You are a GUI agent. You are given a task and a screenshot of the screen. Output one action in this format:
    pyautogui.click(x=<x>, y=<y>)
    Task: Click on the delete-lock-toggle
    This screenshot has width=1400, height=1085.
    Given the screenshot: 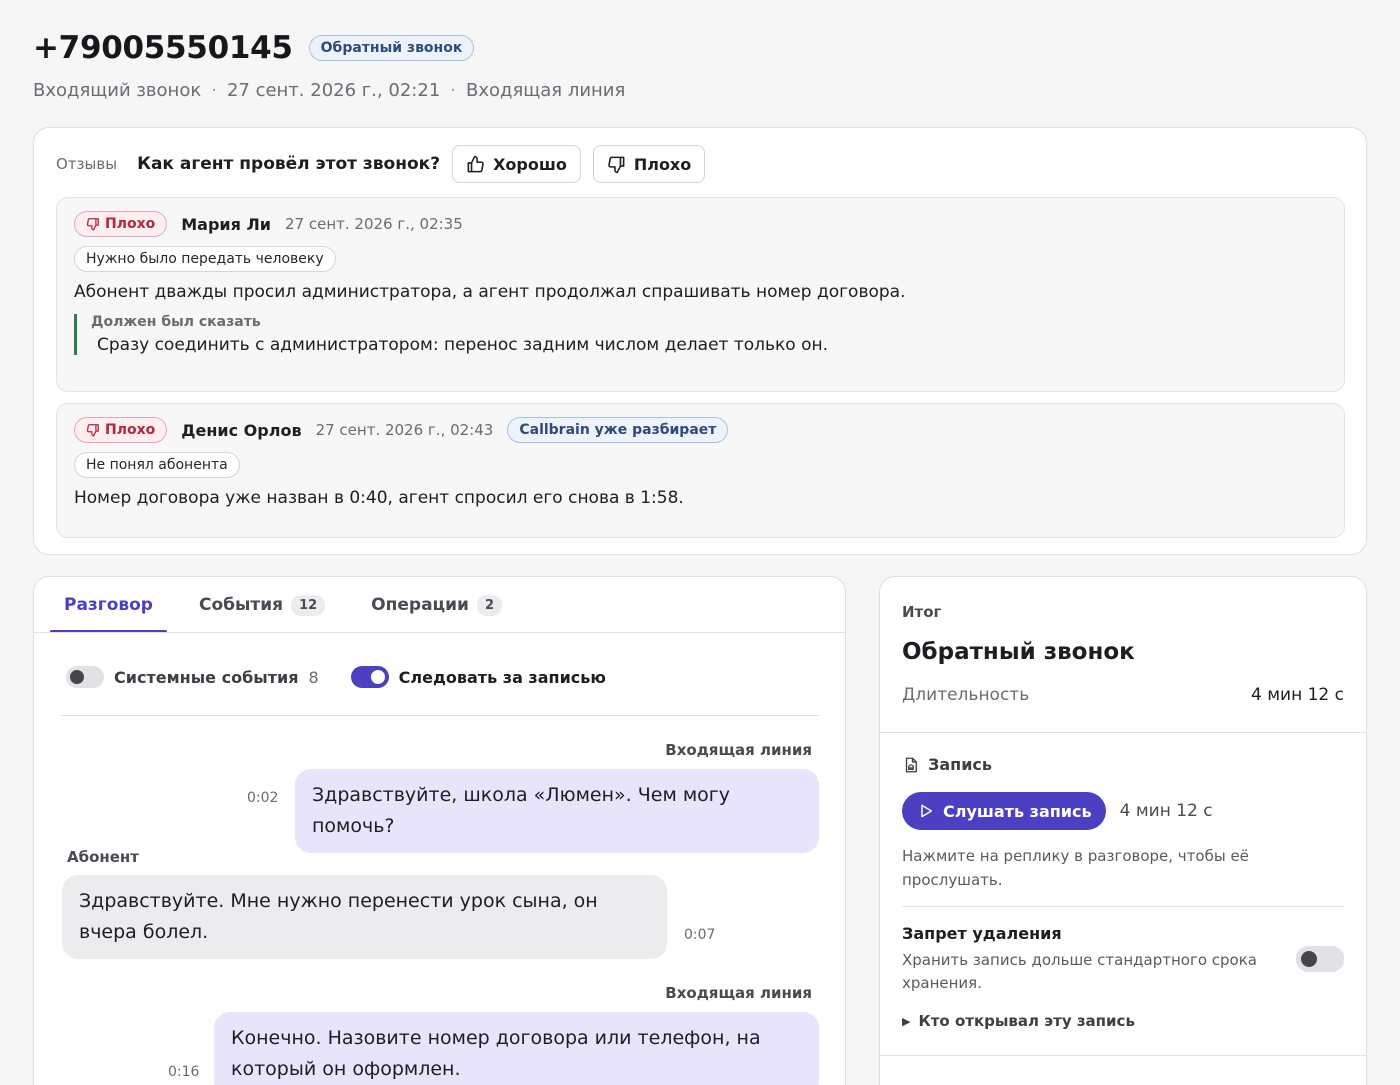 What is the action you would take?
    pyautogui.click(x=1320, y=959)
    